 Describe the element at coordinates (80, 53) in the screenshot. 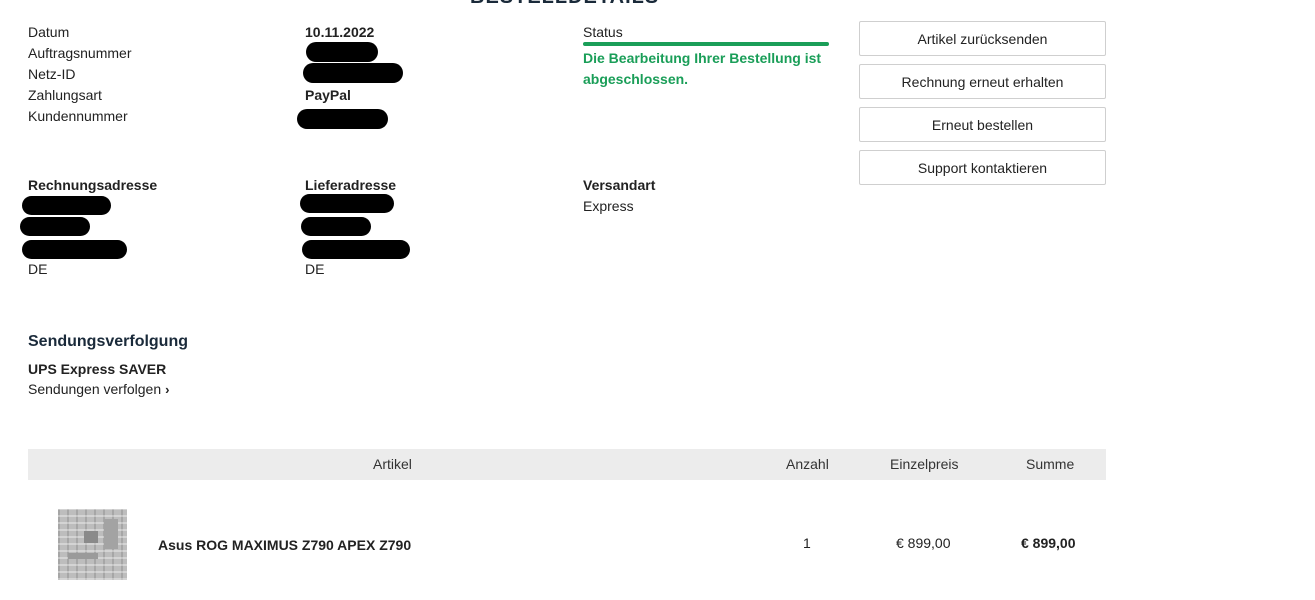

I see `order-number-label: Auftragsnummer` at that location.